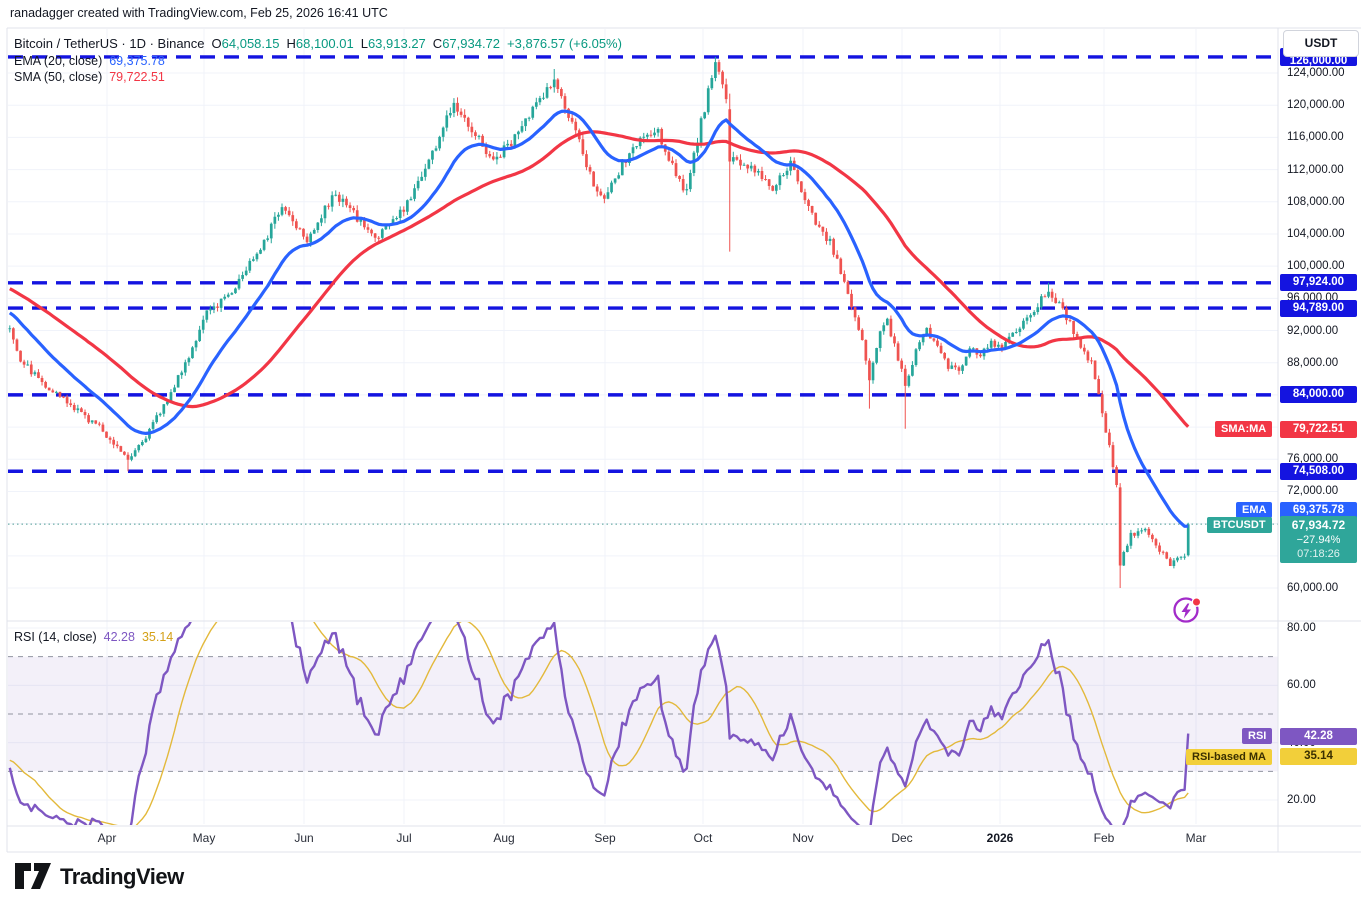 The height and width of the screenshot is (912, 1361). Describe the element at coordinates (304, 838) in the screenshot. I see `time-axis-label: Jun` at that location.